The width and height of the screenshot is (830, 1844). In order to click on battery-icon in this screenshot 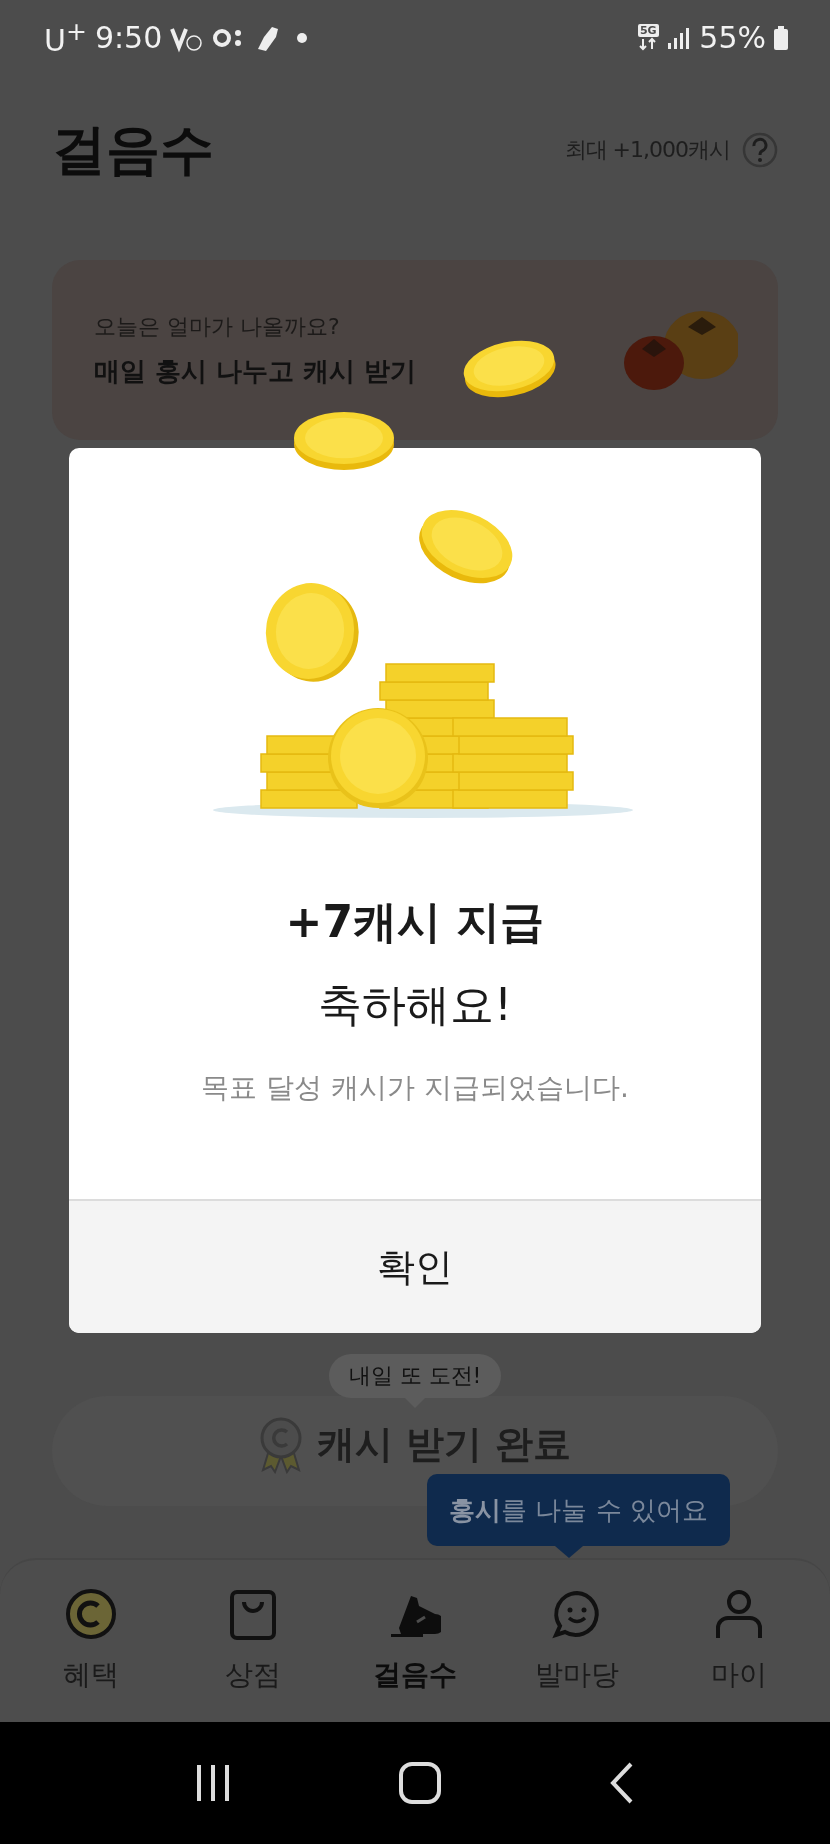, I will do `click(781, 37)`.